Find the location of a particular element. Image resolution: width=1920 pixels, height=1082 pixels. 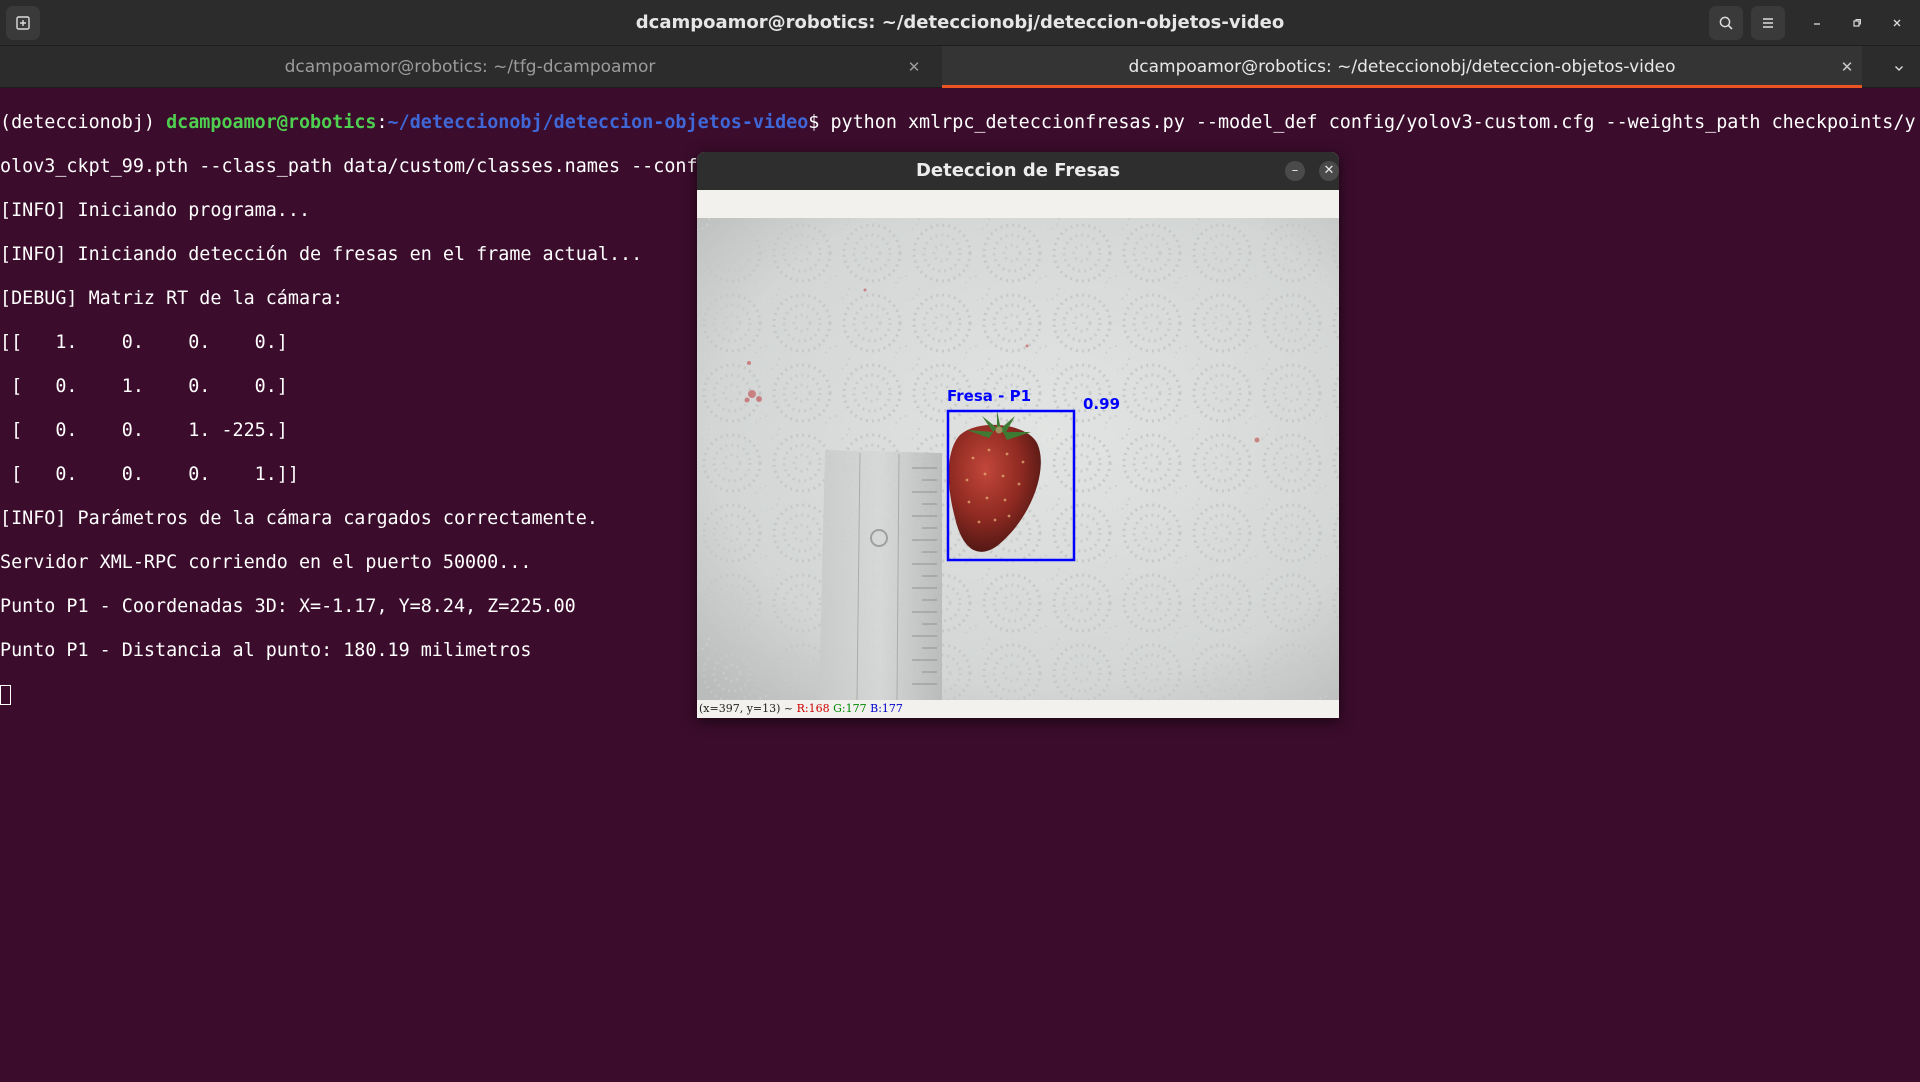

confidence-score: 0.99 is located at coordinates (1102, 404).